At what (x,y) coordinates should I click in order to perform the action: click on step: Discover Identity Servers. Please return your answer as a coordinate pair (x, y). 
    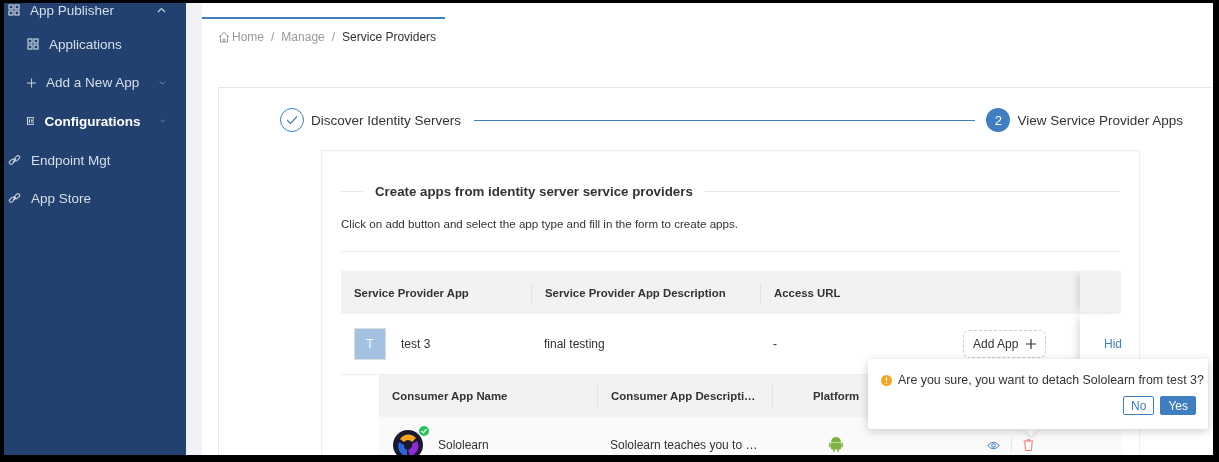
    Looking at the image, I should click on (371, 120).